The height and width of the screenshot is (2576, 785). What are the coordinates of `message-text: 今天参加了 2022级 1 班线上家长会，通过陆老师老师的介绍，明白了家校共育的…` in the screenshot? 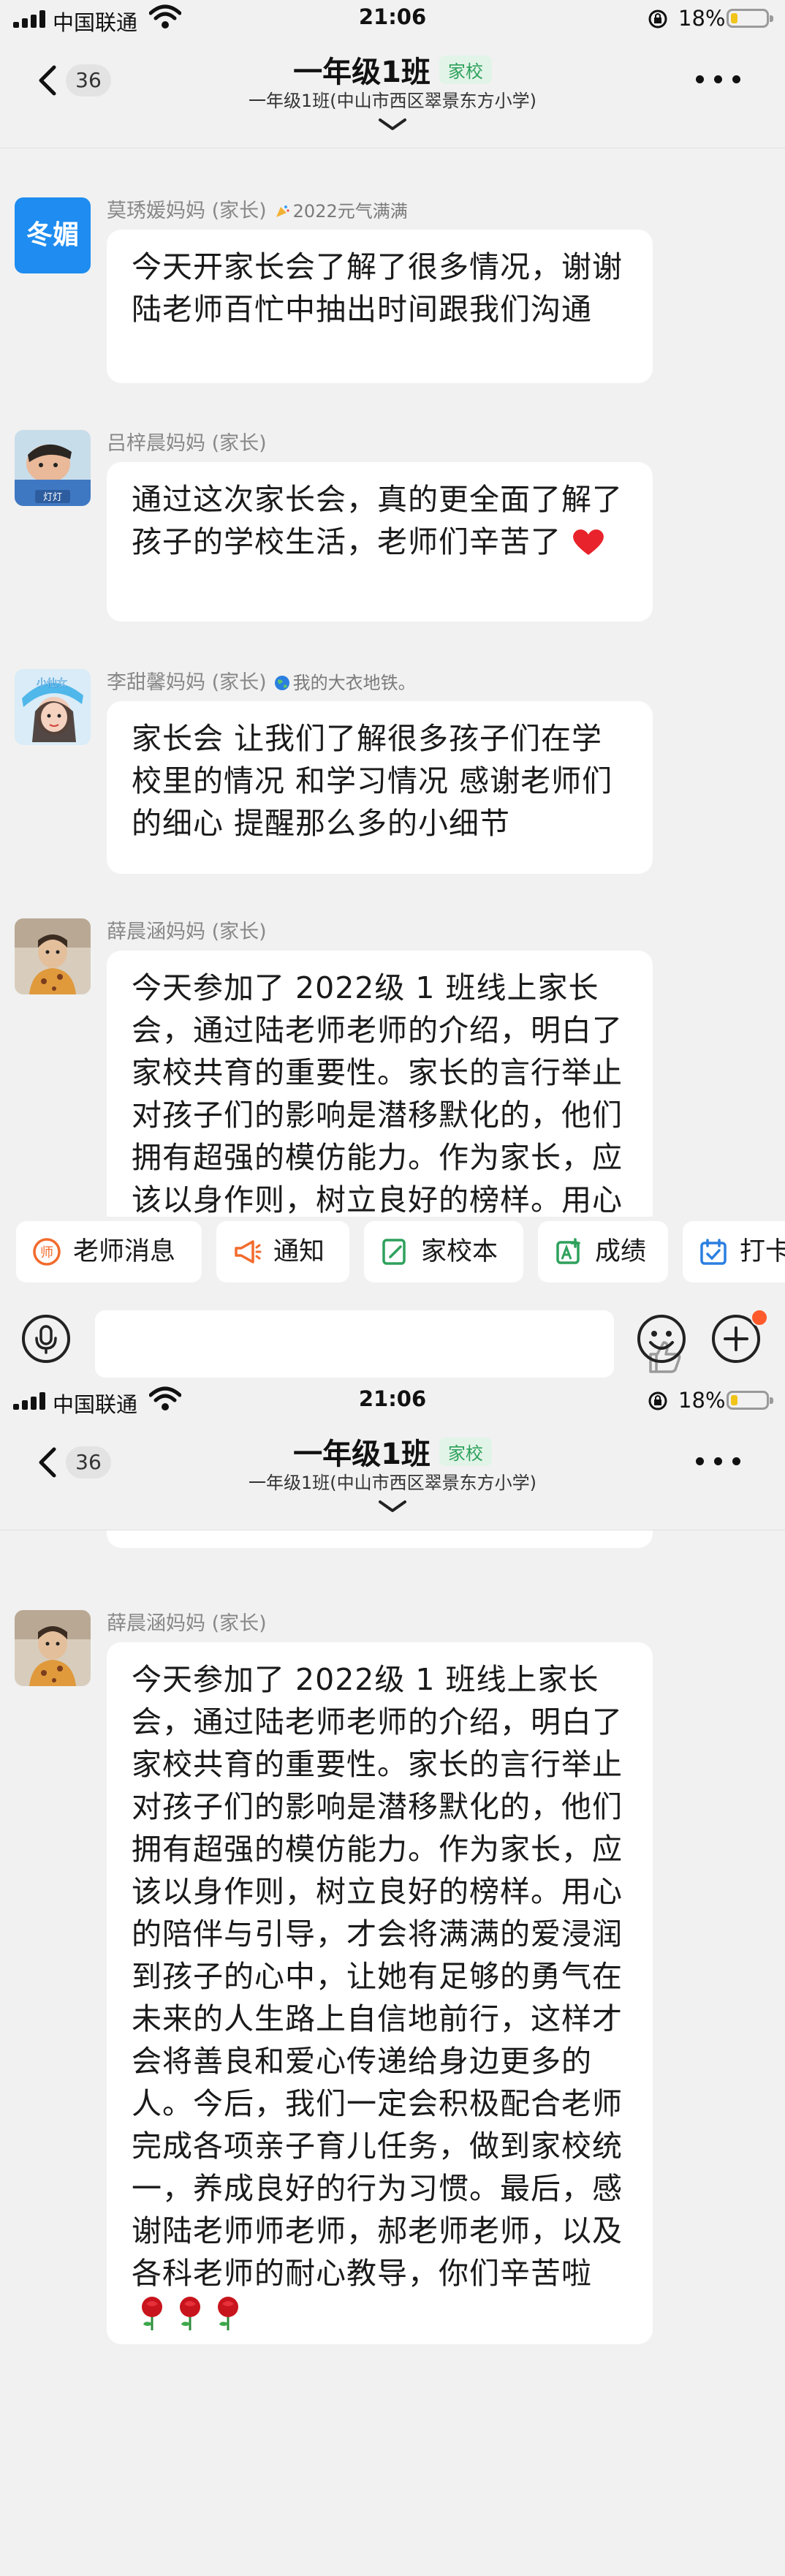 It's located at (377, 1099).